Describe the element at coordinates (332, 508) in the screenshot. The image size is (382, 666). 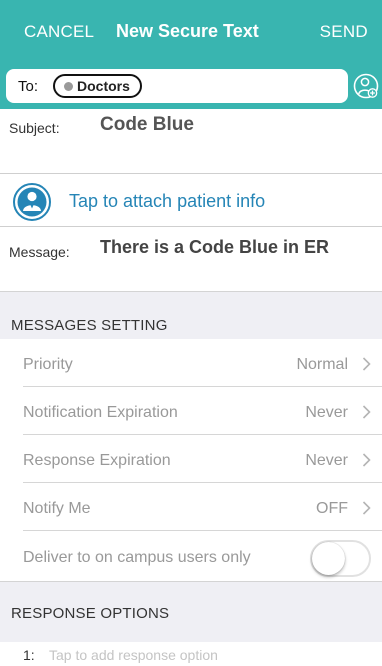
I see `notify-me-value: OFF` at that location.